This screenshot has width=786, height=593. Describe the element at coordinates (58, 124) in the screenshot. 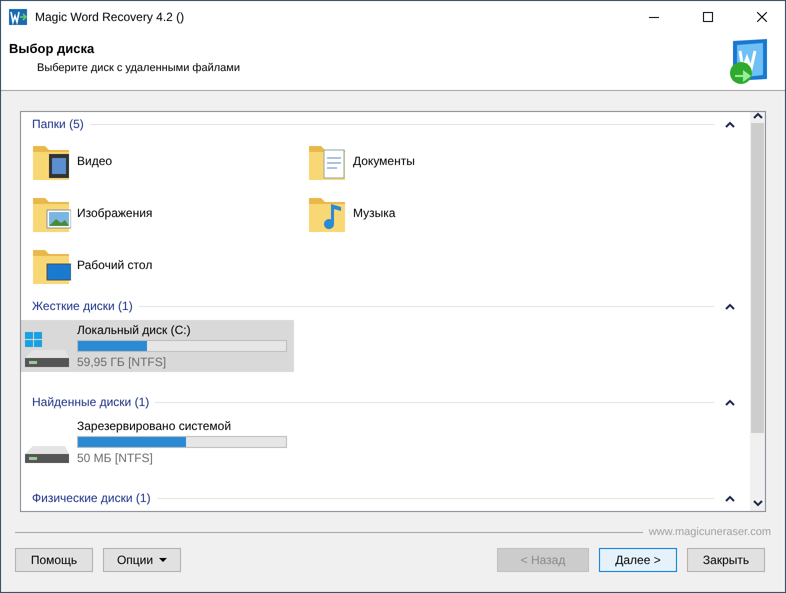

I see `group-title: Папки (5)` at that location.